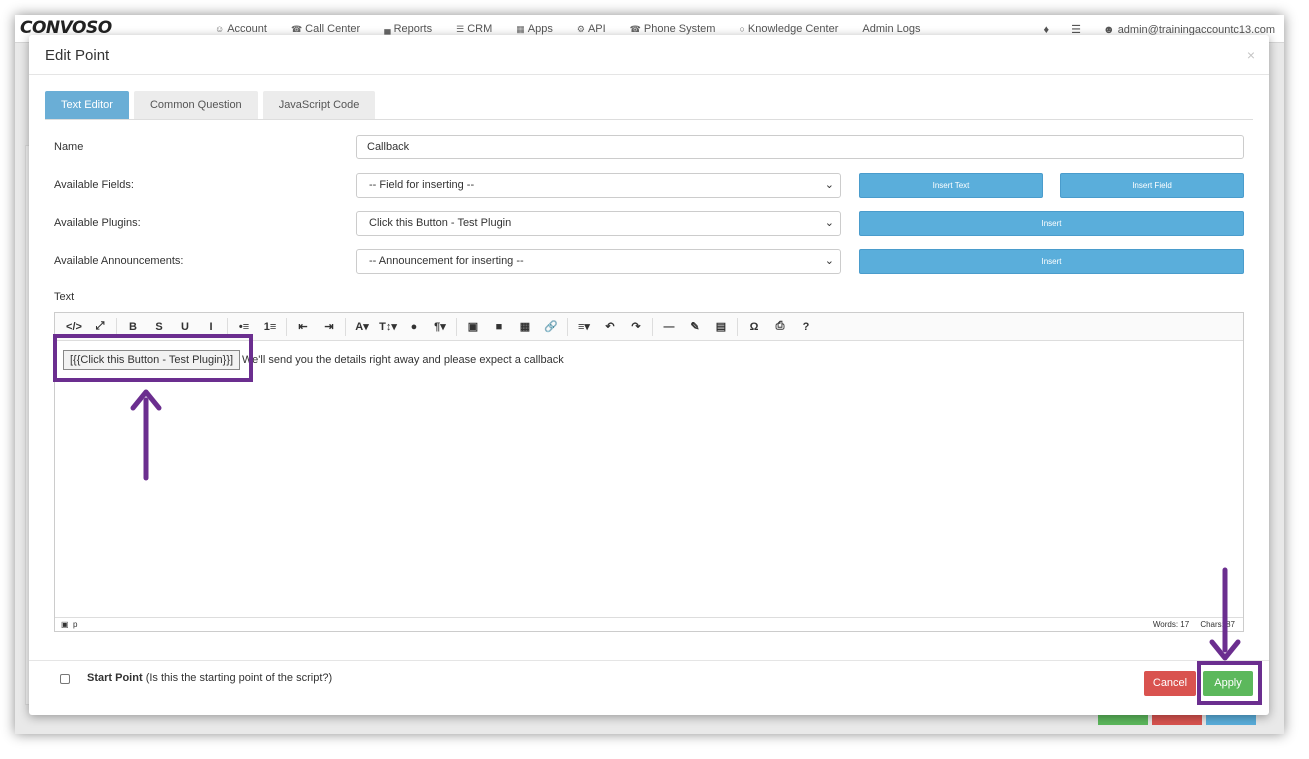 This screenshot has height=759, width=1309. I want to click on undo-icon: ↶, so click(610, 326).